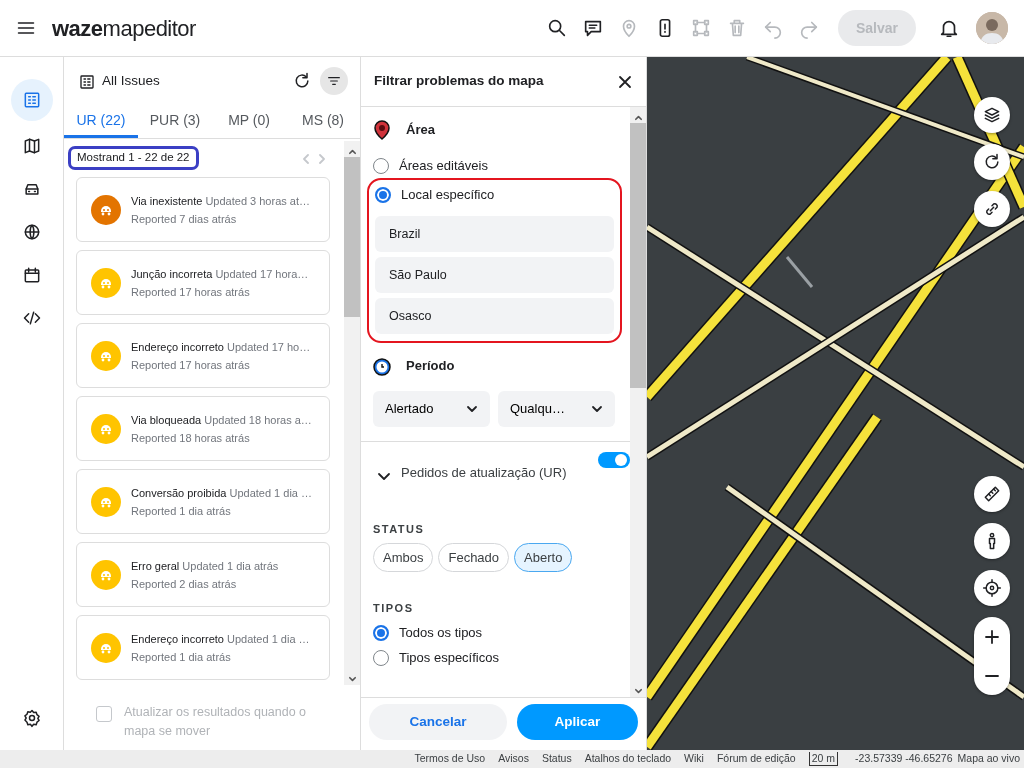  What do you see at coordinates (484, 473) in the screenshot?
I see `section-title: Pedidos de atualização (UR)` at bounding box center [484, 473].